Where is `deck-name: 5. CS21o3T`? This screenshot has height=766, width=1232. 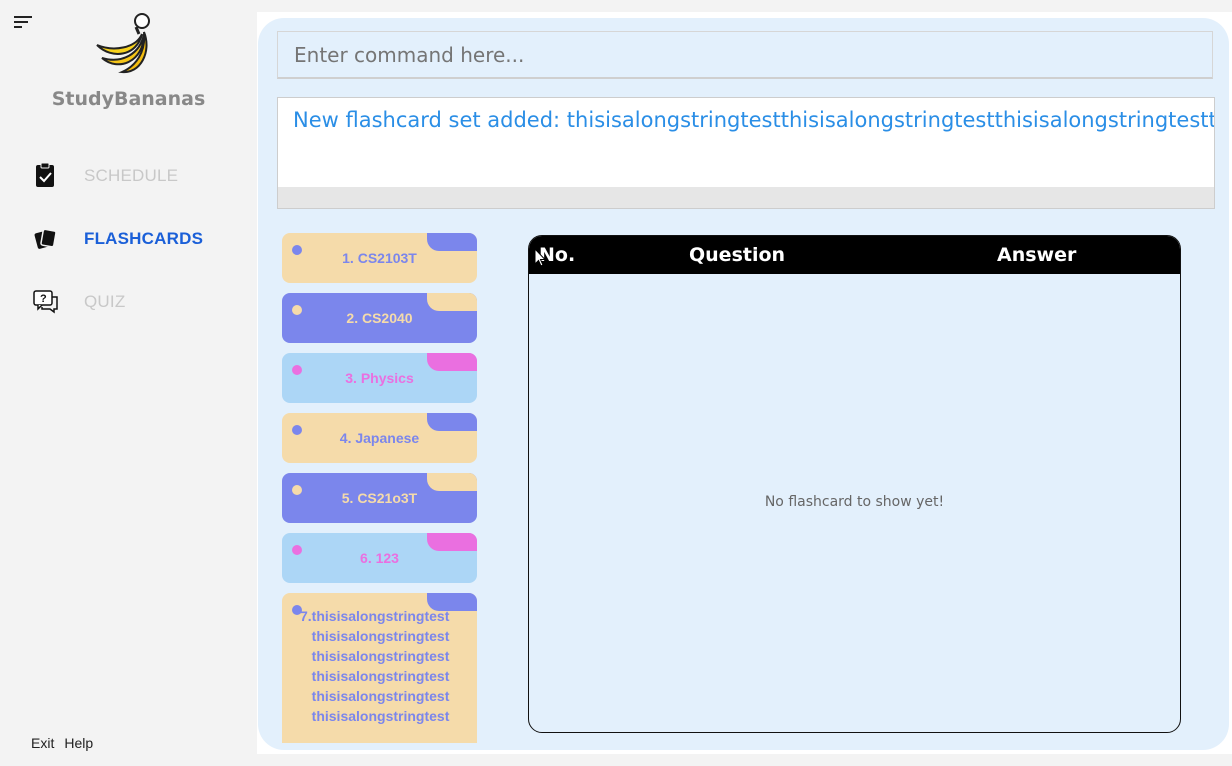 deck-name: 5. CS21o3T is located at coordinates (379, 498).